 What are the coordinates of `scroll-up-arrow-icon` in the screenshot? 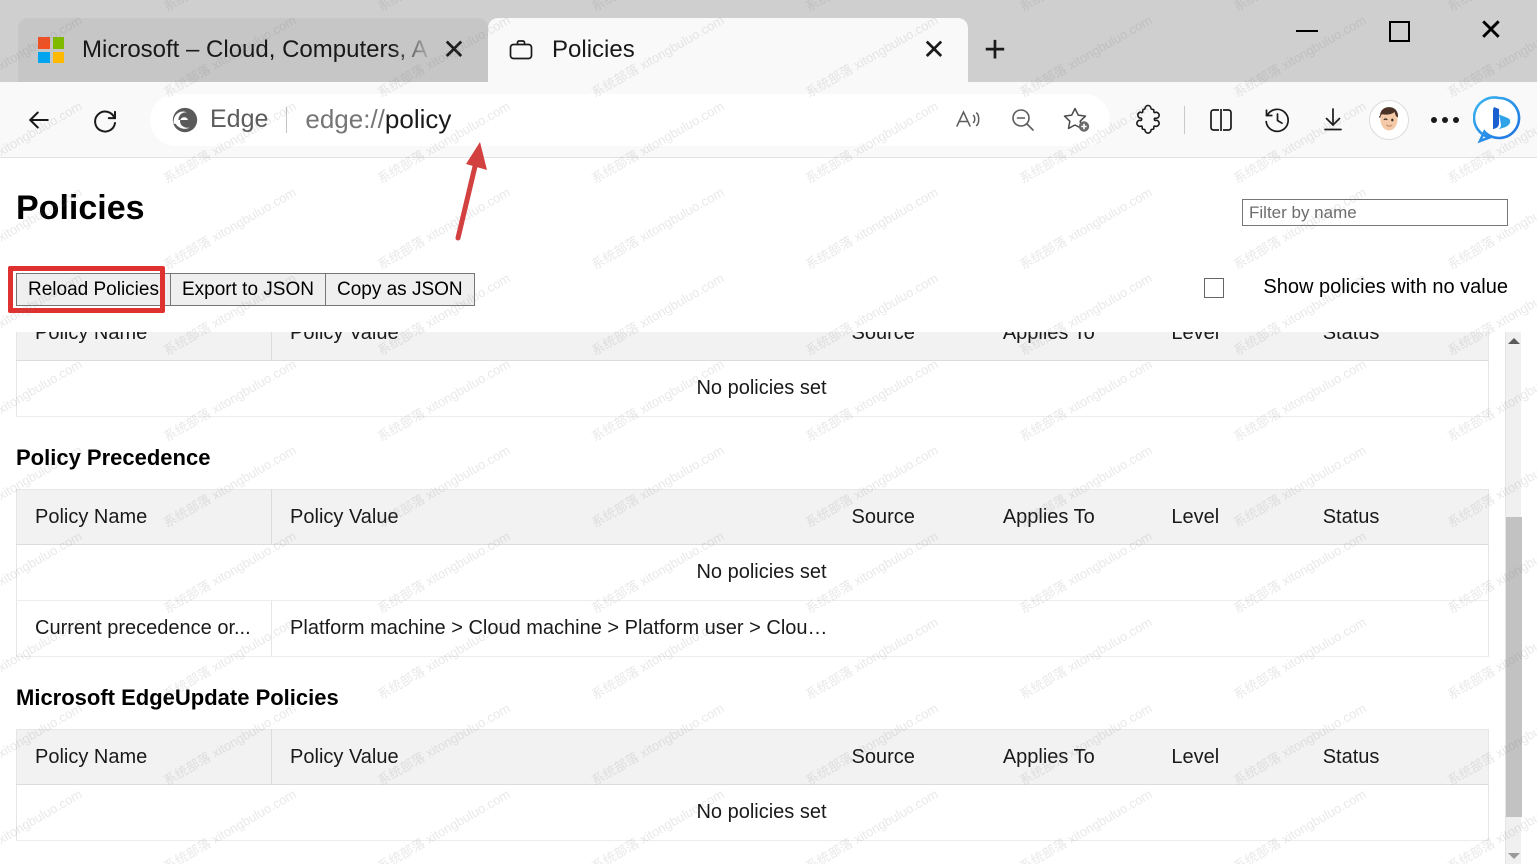 It's located at (1514, 340).